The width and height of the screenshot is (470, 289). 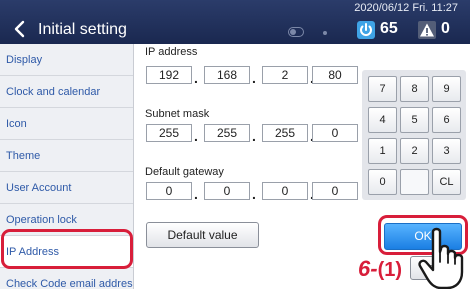 I want to click on ip-address-octet-3: 2, so click(x=285, y=75).